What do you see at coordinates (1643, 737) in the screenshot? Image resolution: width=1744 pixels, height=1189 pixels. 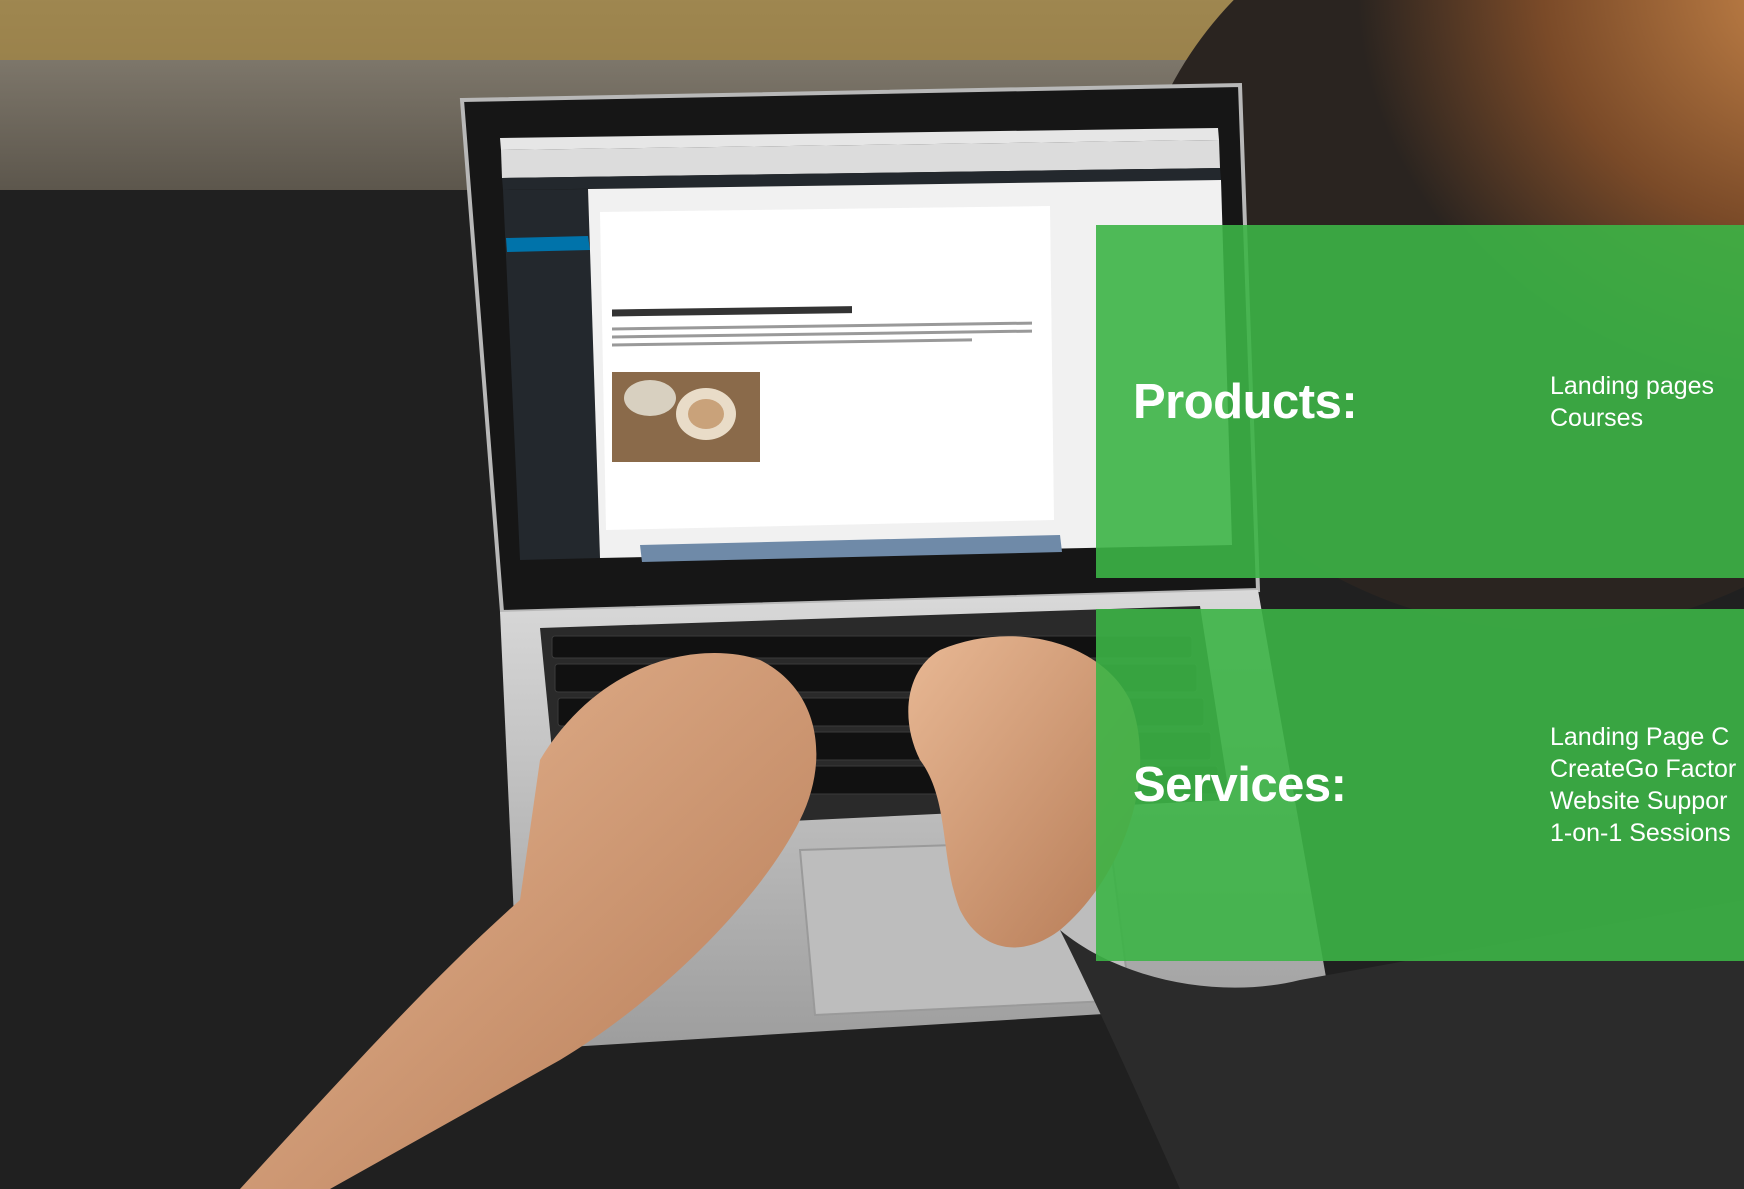 I see `service-link-landing-page: Landing Page C` at bounding box center [1643, 737].